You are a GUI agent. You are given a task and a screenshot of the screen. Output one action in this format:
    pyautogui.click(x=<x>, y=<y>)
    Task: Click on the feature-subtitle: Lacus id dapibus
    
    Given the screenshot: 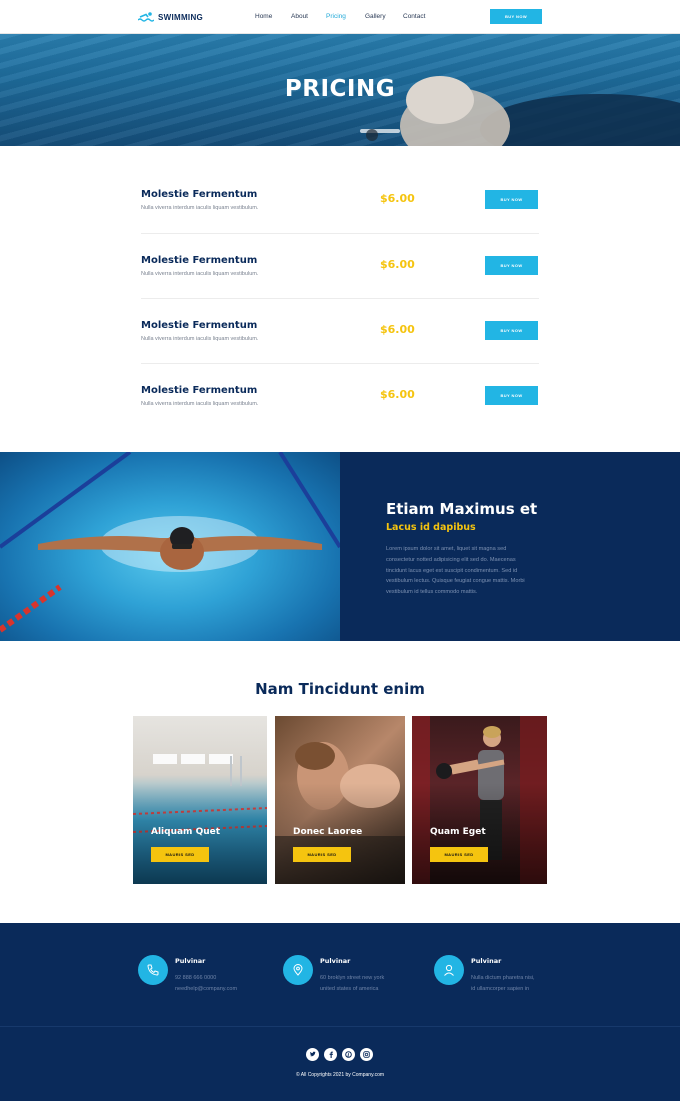 What is the action you would take?
    pyautogui.click(x=431, y=527)
    